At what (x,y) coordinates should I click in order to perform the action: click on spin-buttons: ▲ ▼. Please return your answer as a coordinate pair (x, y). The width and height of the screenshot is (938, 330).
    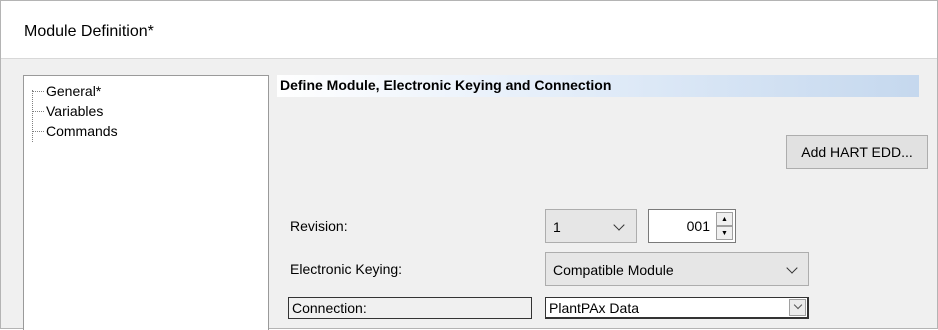
    Looking at the image, I should click on (724, 226).